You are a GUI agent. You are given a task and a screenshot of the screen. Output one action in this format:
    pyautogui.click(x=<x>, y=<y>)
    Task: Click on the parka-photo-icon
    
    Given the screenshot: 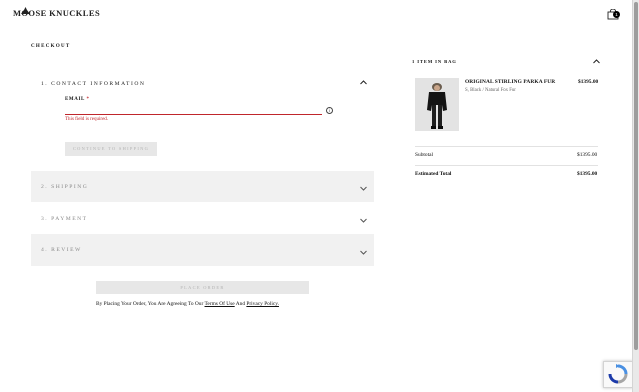 What is the action you would take?
    pyautogui.click(x=437, y=104)
    